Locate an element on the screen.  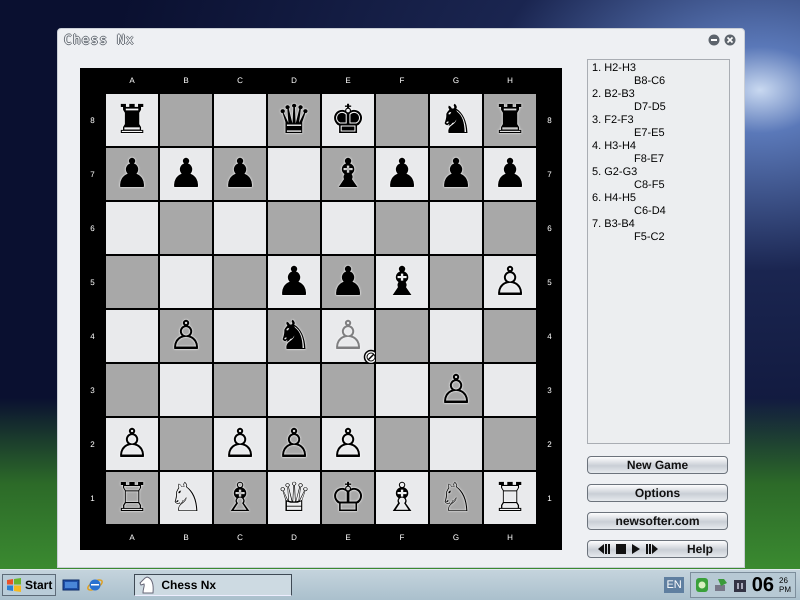
taskbar-button: Chess Nx is located at coordinates (213, 585).